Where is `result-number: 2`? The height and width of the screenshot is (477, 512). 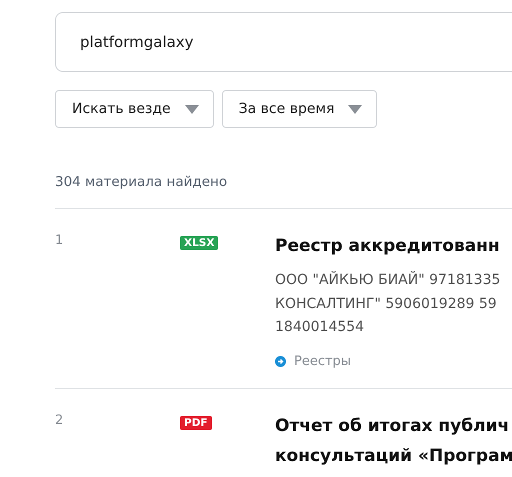
result-number: 2 is located at coordinates (59, 421).